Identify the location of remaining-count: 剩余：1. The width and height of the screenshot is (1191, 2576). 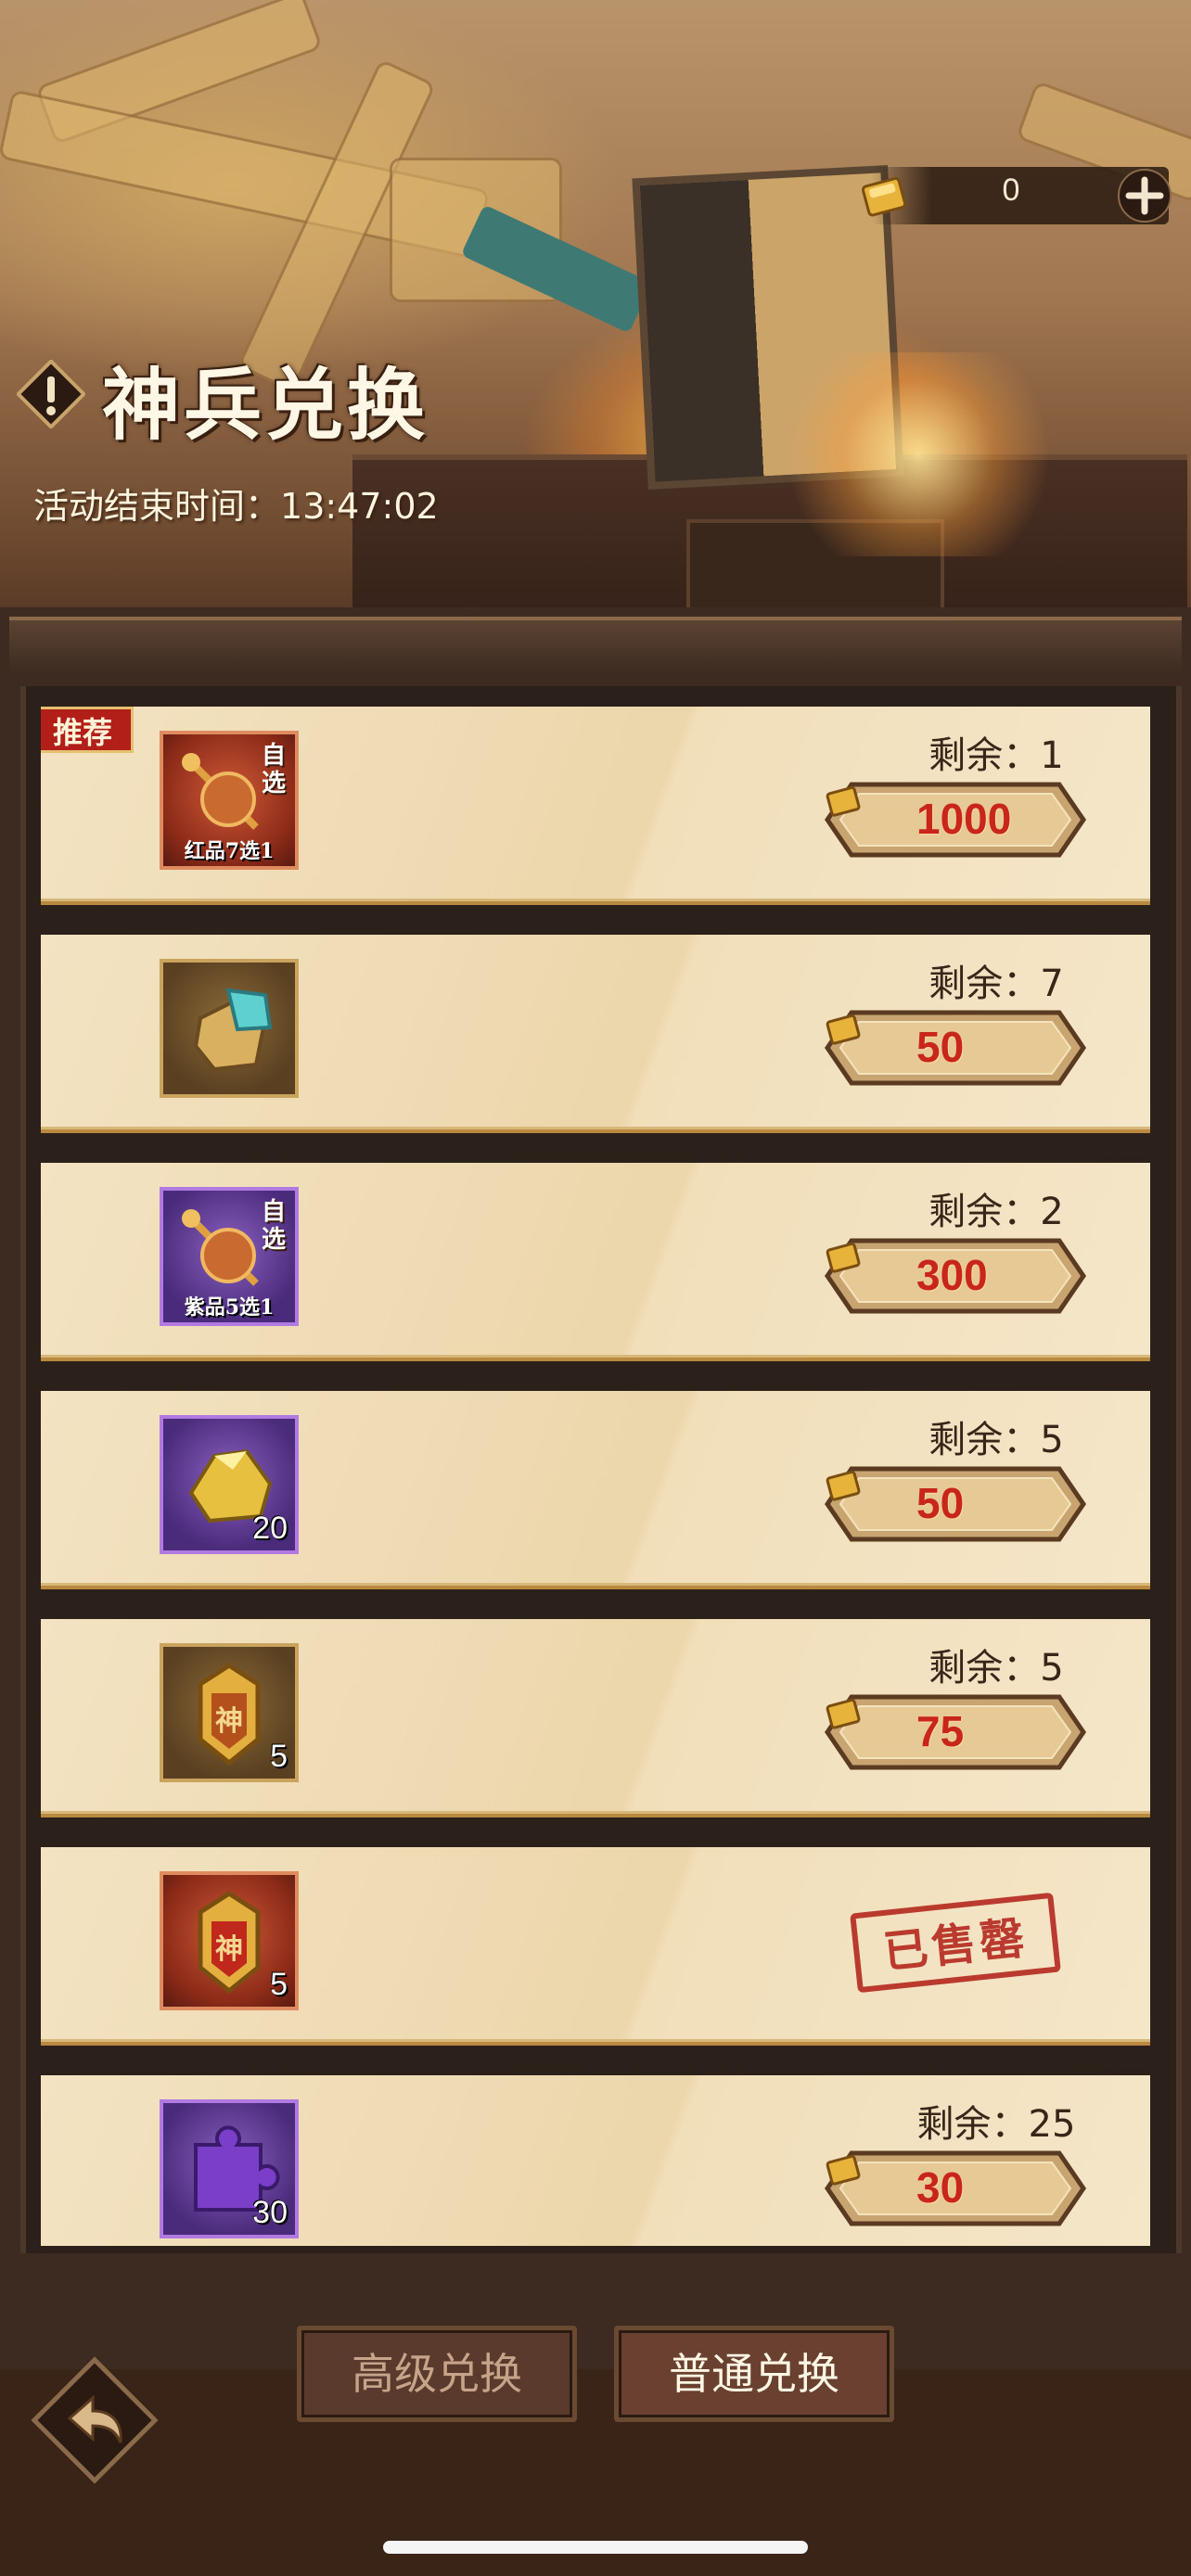
(996, 752).